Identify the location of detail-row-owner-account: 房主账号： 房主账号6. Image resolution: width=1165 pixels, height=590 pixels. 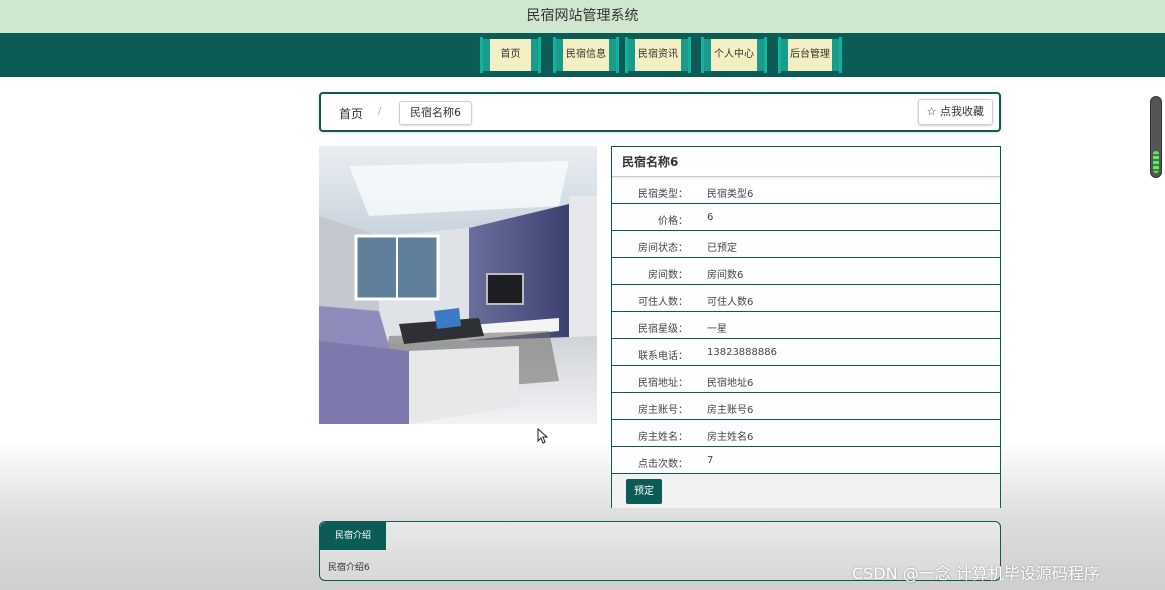
(806, 406).